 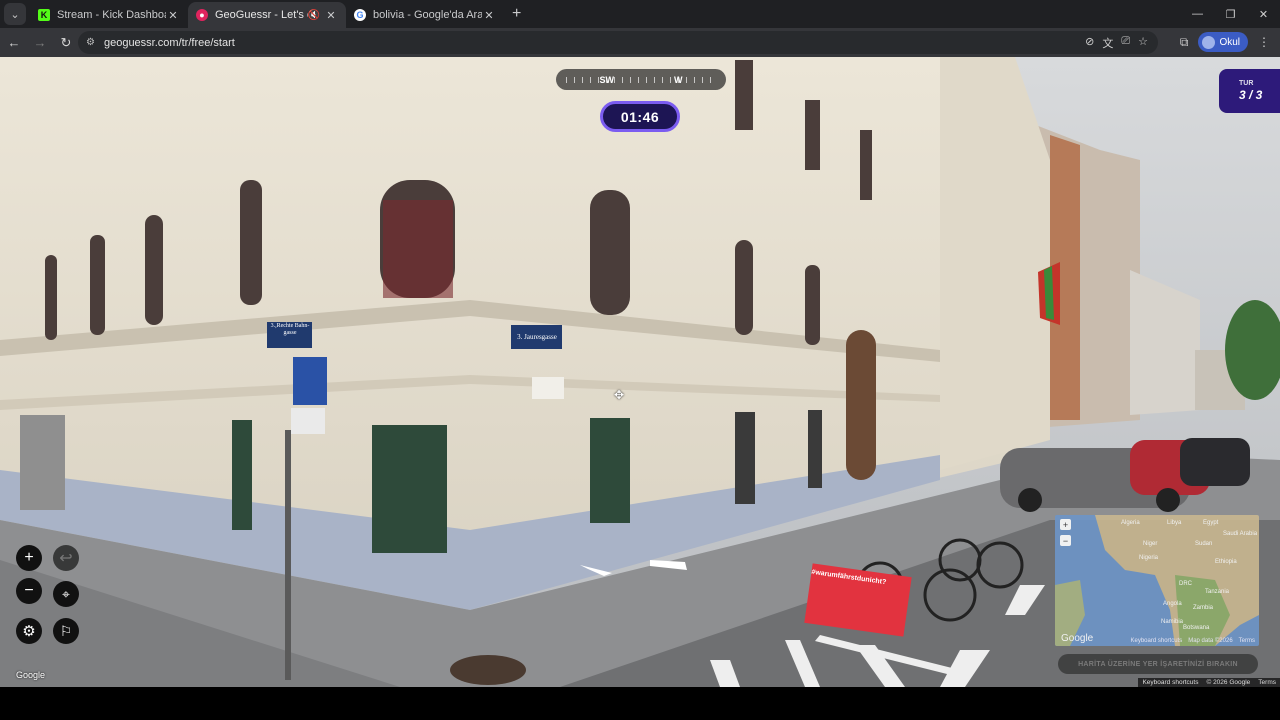 What do you see at coordinates (29, 558) in the screenshot?
I see `zoom-in-button: +` at bounding box center [29, 558].